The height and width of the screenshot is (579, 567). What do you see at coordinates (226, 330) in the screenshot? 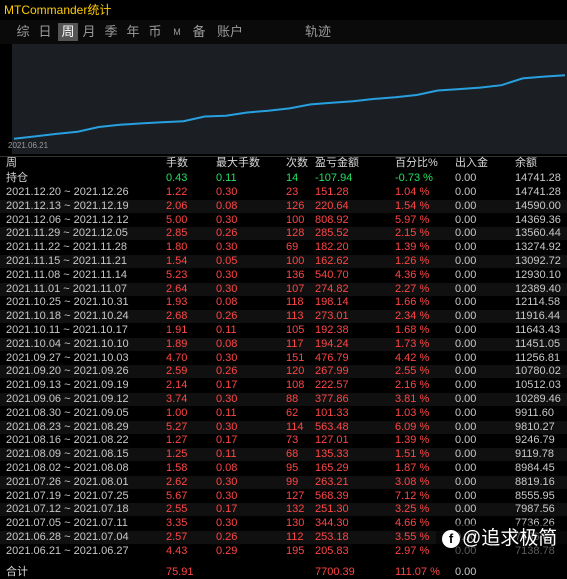
I see `row-max-lots: 0.11` at bounding box center [226, 330].